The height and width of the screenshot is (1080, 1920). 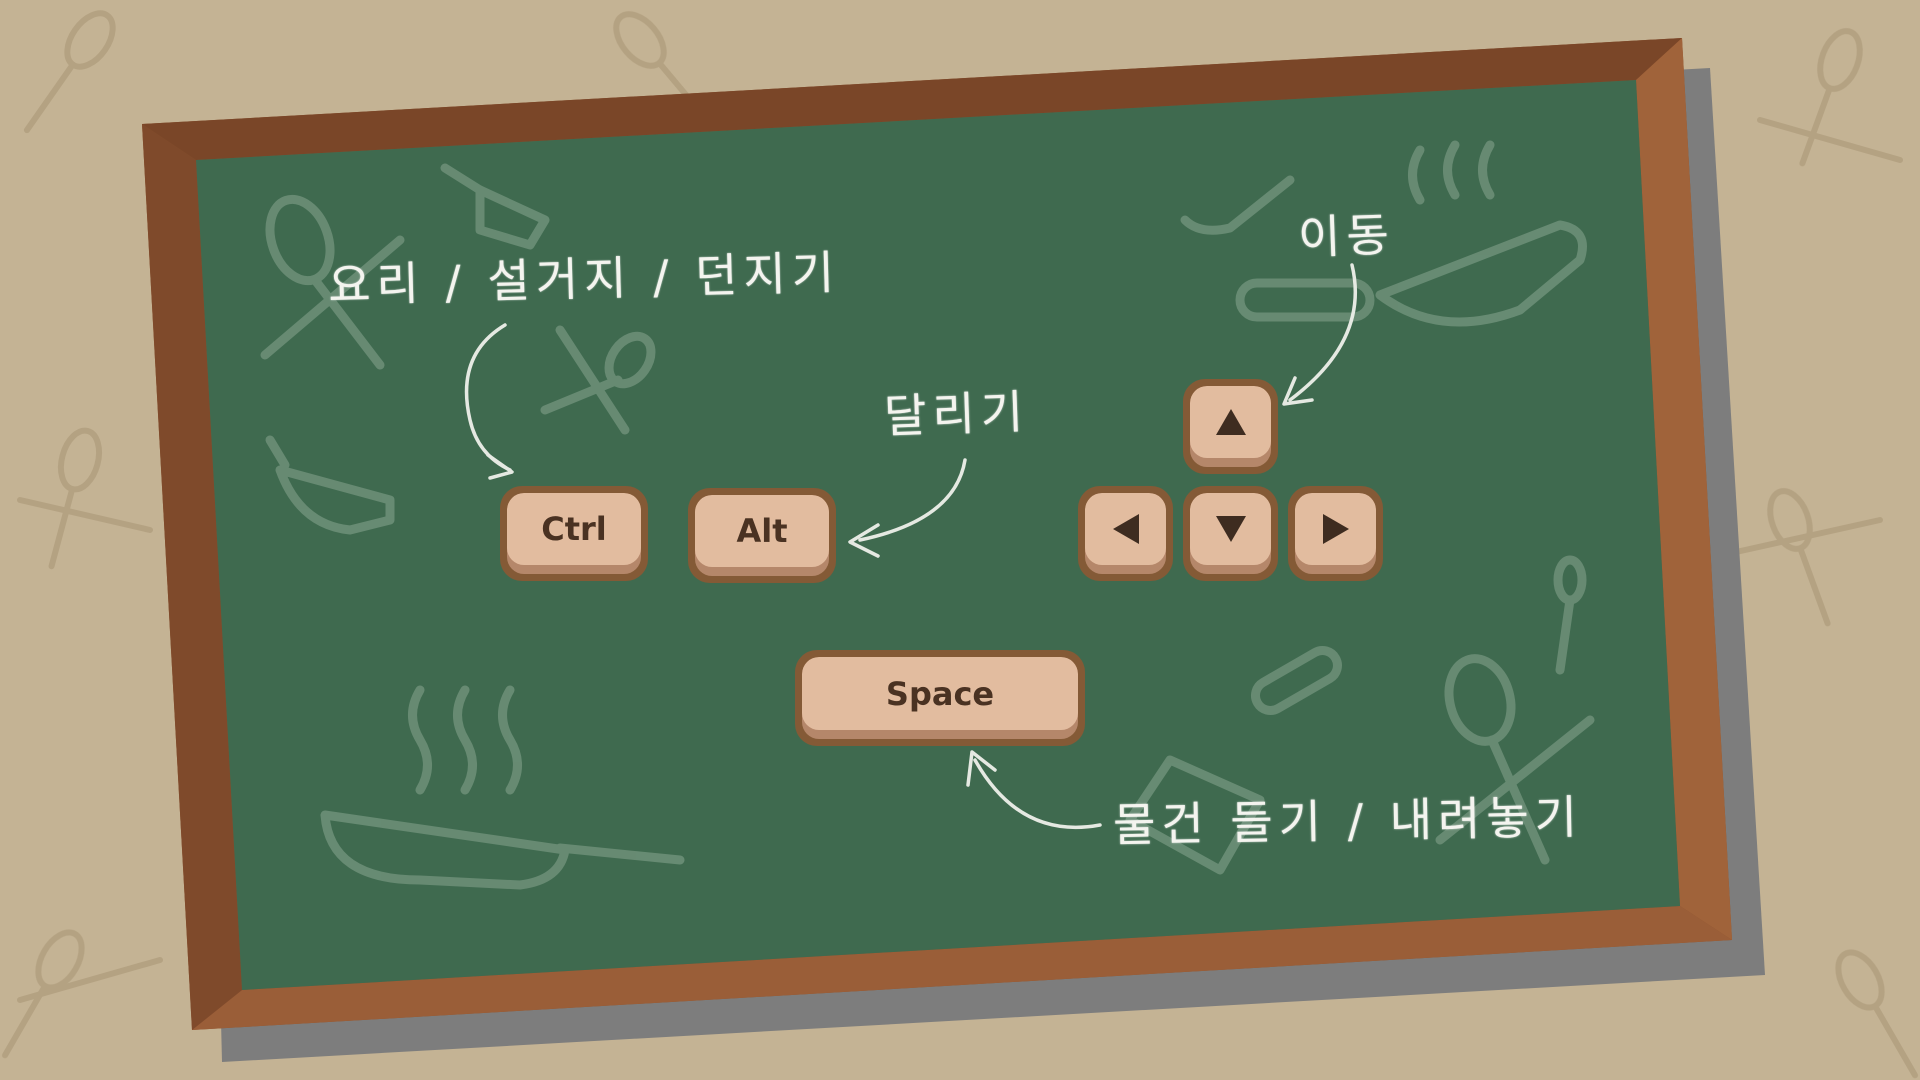 What do you see at coordinates (956, 414) in the screenshot?
I see `run-label: 달리기` at bounding box center [956, 414].